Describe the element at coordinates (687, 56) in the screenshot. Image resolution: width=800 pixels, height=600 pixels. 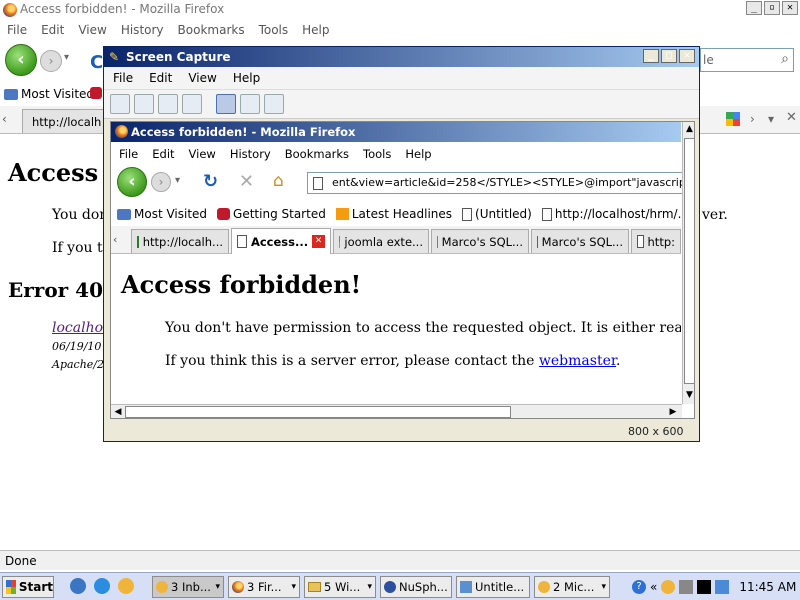
I see `sc-close-button: ✕` at that location.